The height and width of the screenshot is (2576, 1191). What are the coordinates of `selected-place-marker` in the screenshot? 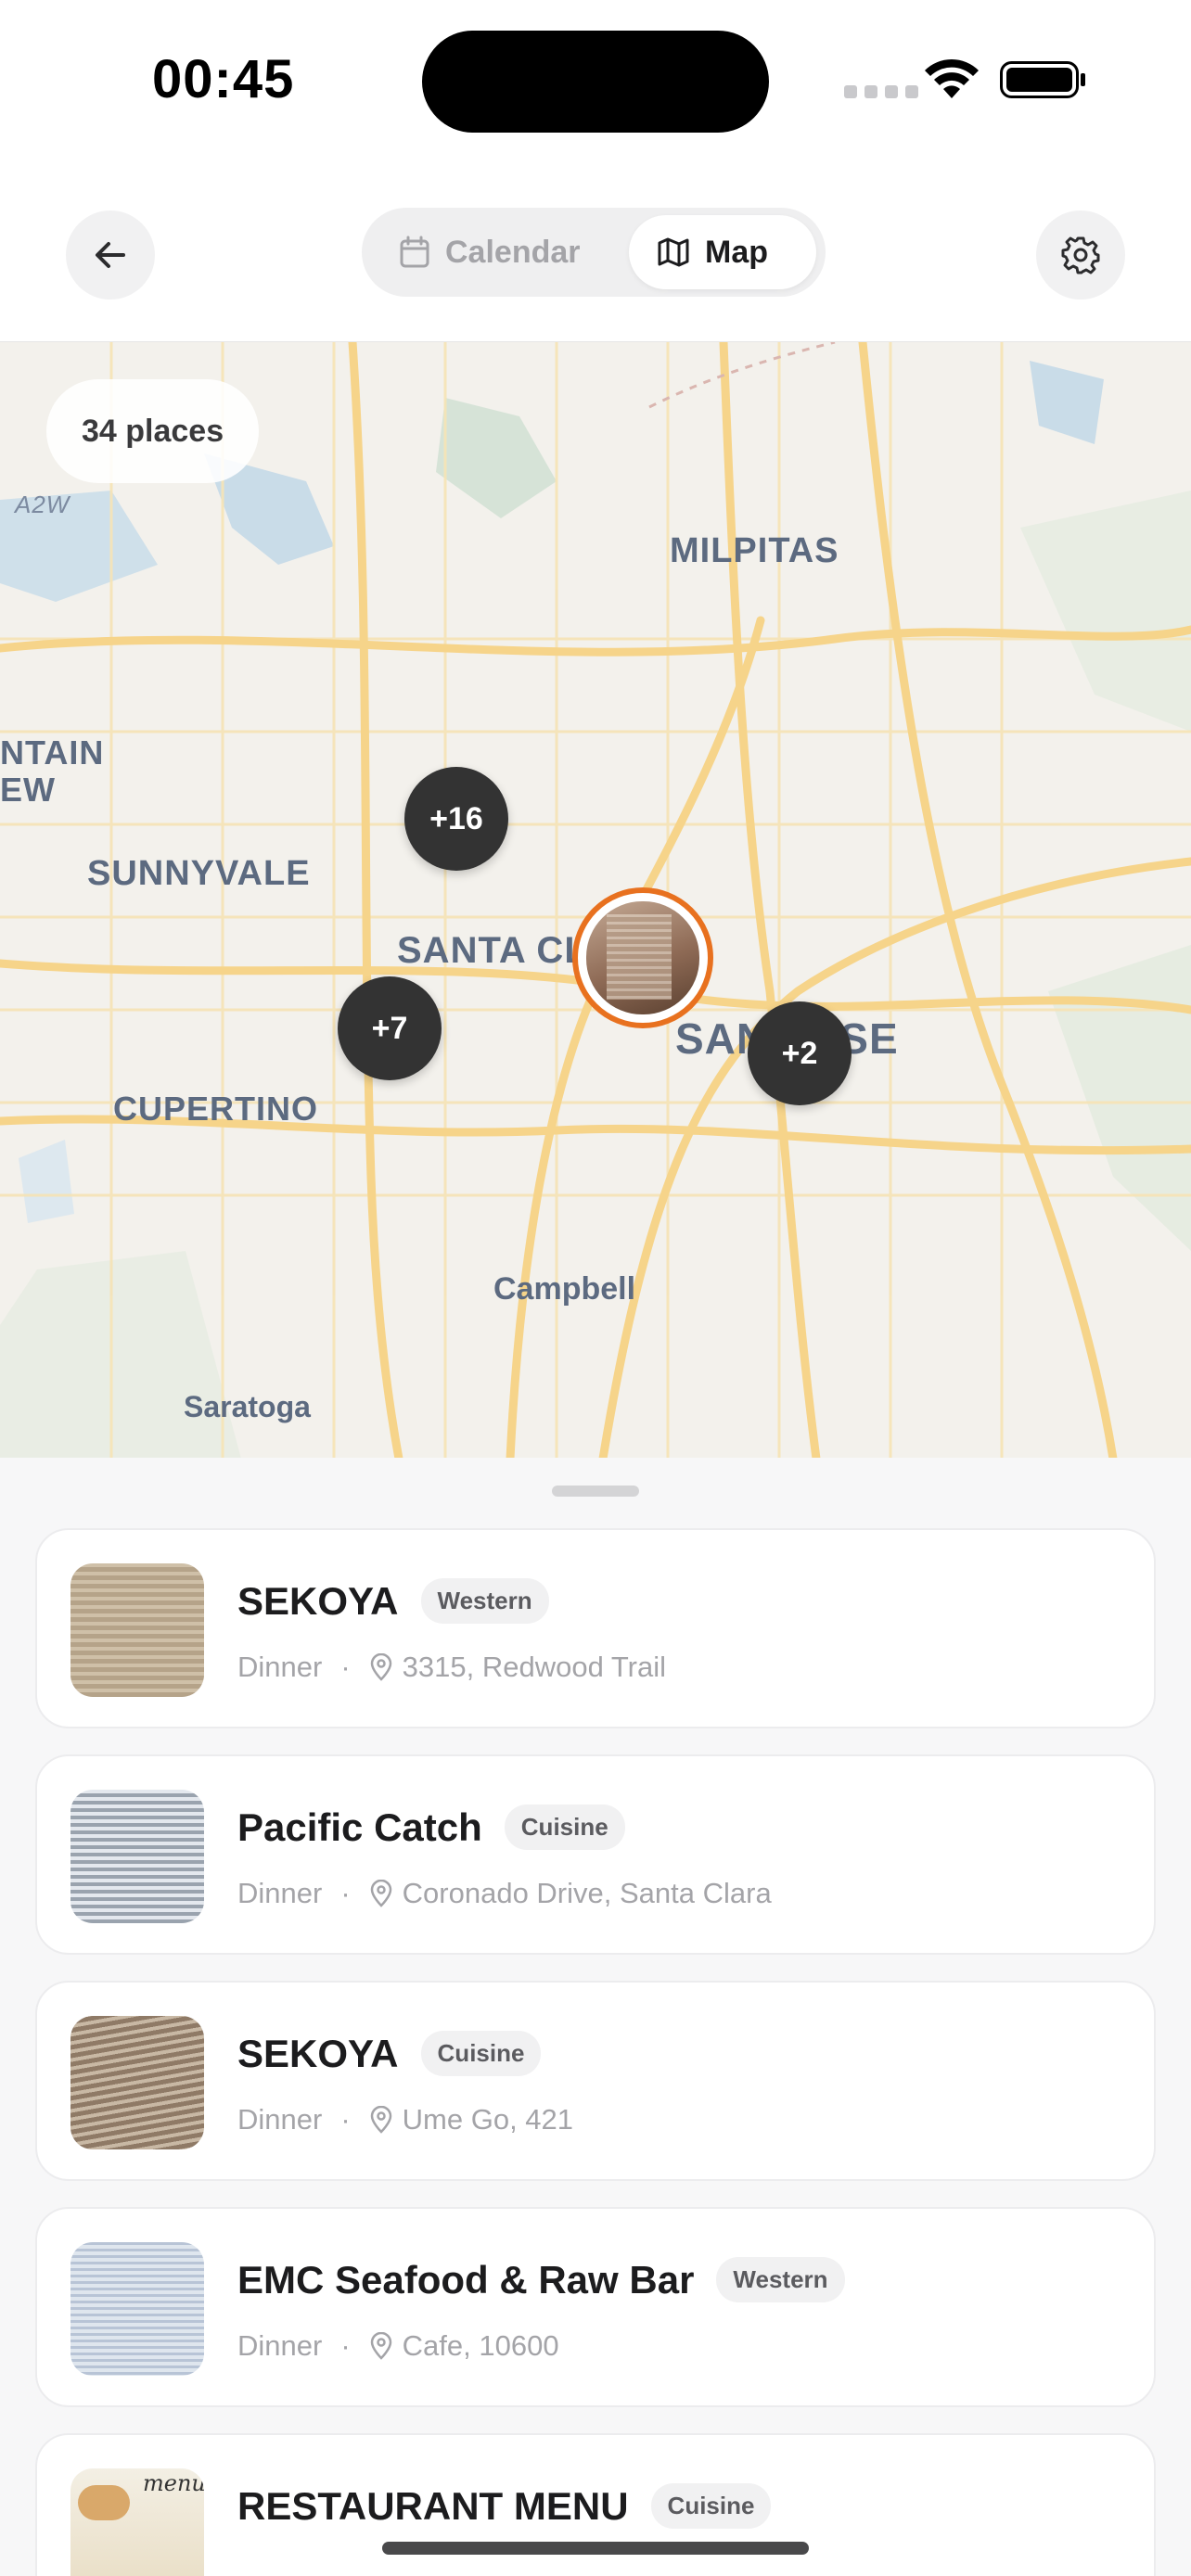 It's located at (642, 957).